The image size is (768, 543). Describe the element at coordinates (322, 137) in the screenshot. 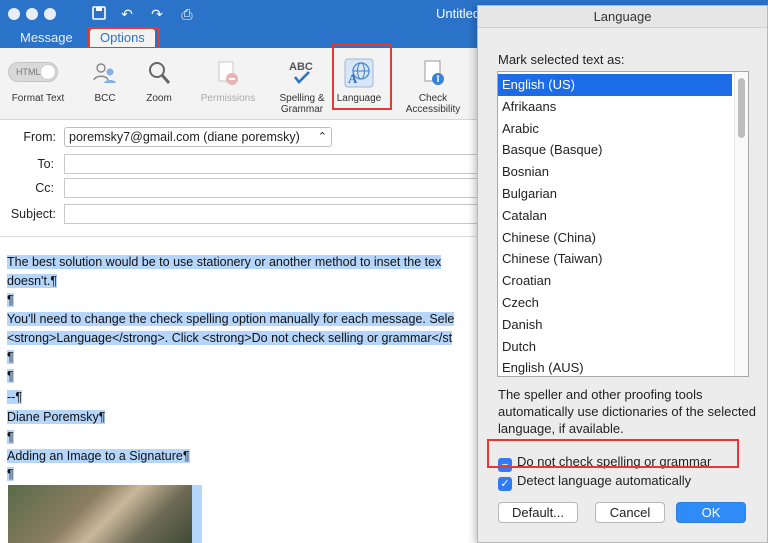

I see `chevron-updown-icon: ⌃` at that location.